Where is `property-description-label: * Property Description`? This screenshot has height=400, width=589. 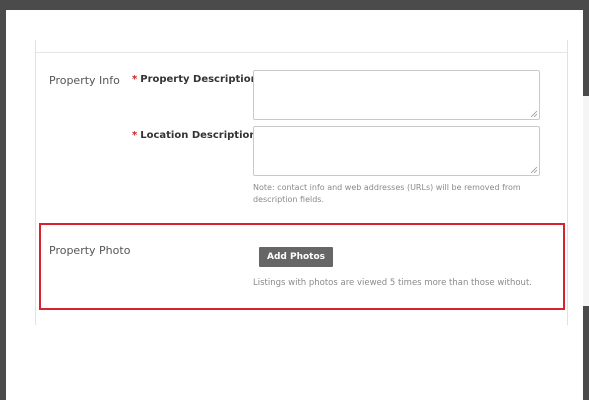 property-description-label: * Property Description is located at coordinates (195, 79).